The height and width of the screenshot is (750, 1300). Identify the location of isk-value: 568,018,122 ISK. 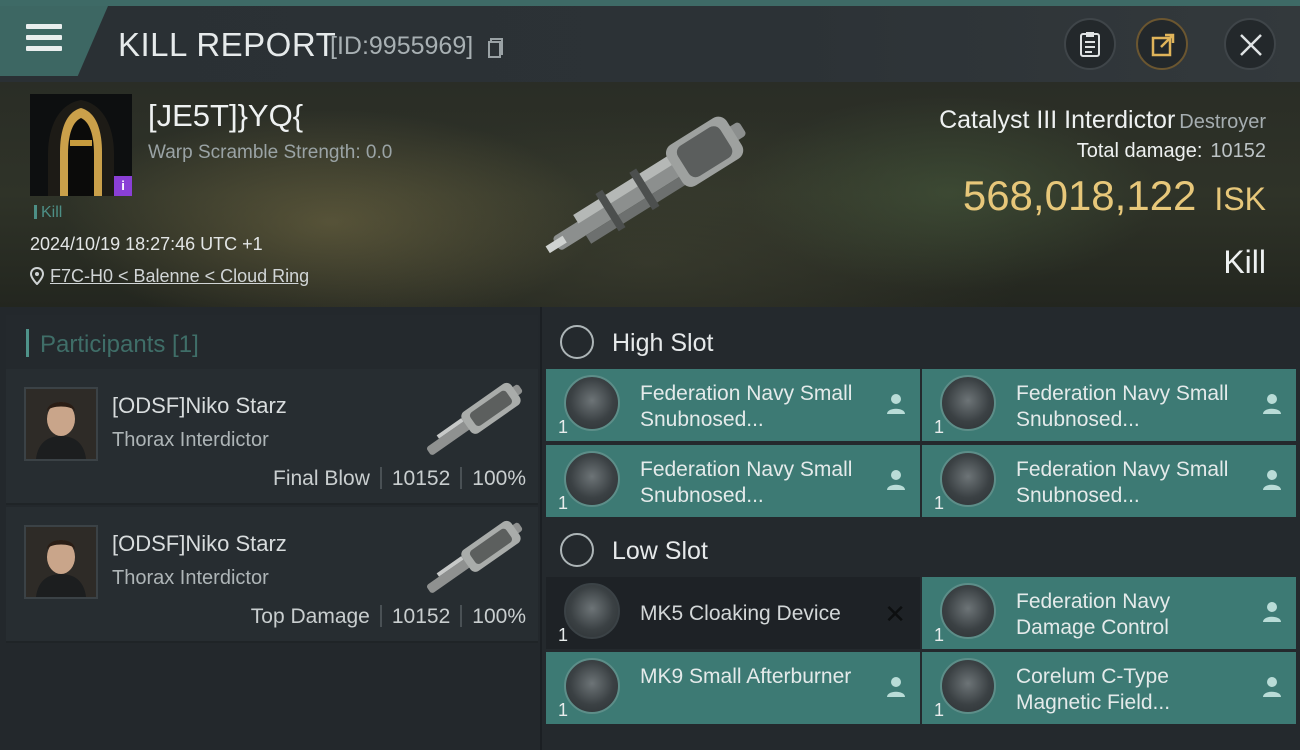
(1114, 195).